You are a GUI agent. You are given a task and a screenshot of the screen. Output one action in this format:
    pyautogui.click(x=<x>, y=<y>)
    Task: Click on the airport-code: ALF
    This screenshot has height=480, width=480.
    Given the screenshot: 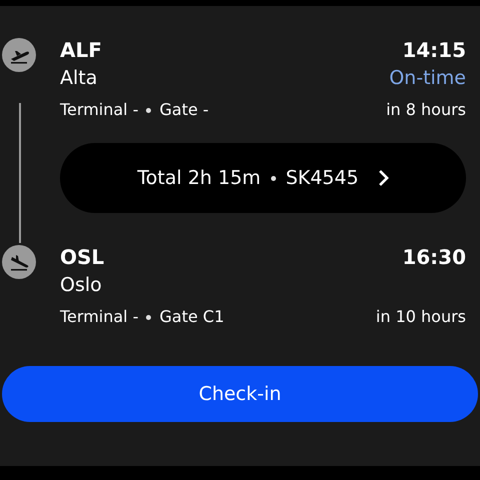 What is the action you would take?
    pyautogui.click(x=81, y=50)
    